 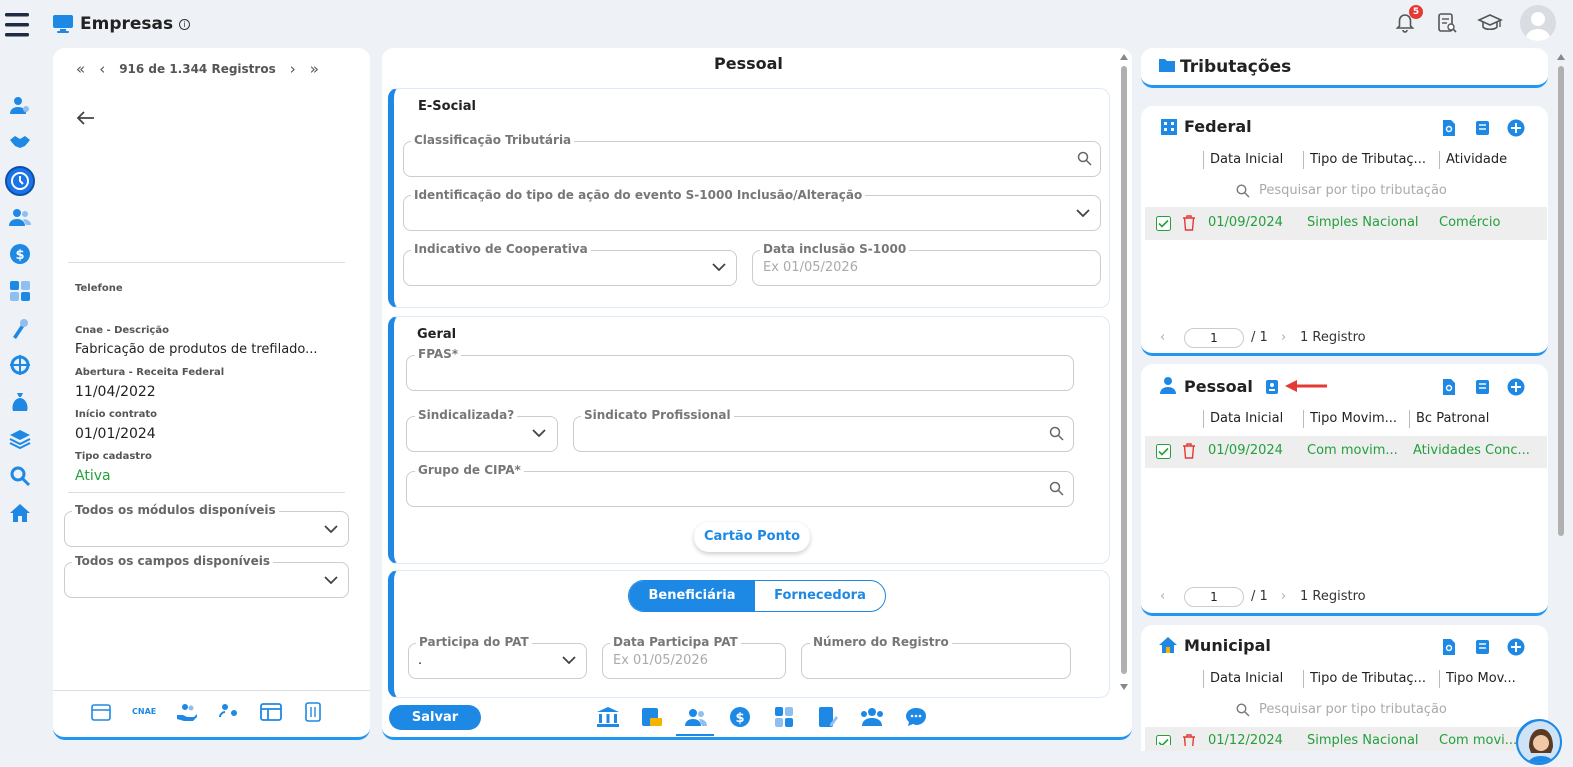 What do you see at coordinates (20, 105) in the screenshot?
I see `rail-user-icon` at bounding box center [20, 105].